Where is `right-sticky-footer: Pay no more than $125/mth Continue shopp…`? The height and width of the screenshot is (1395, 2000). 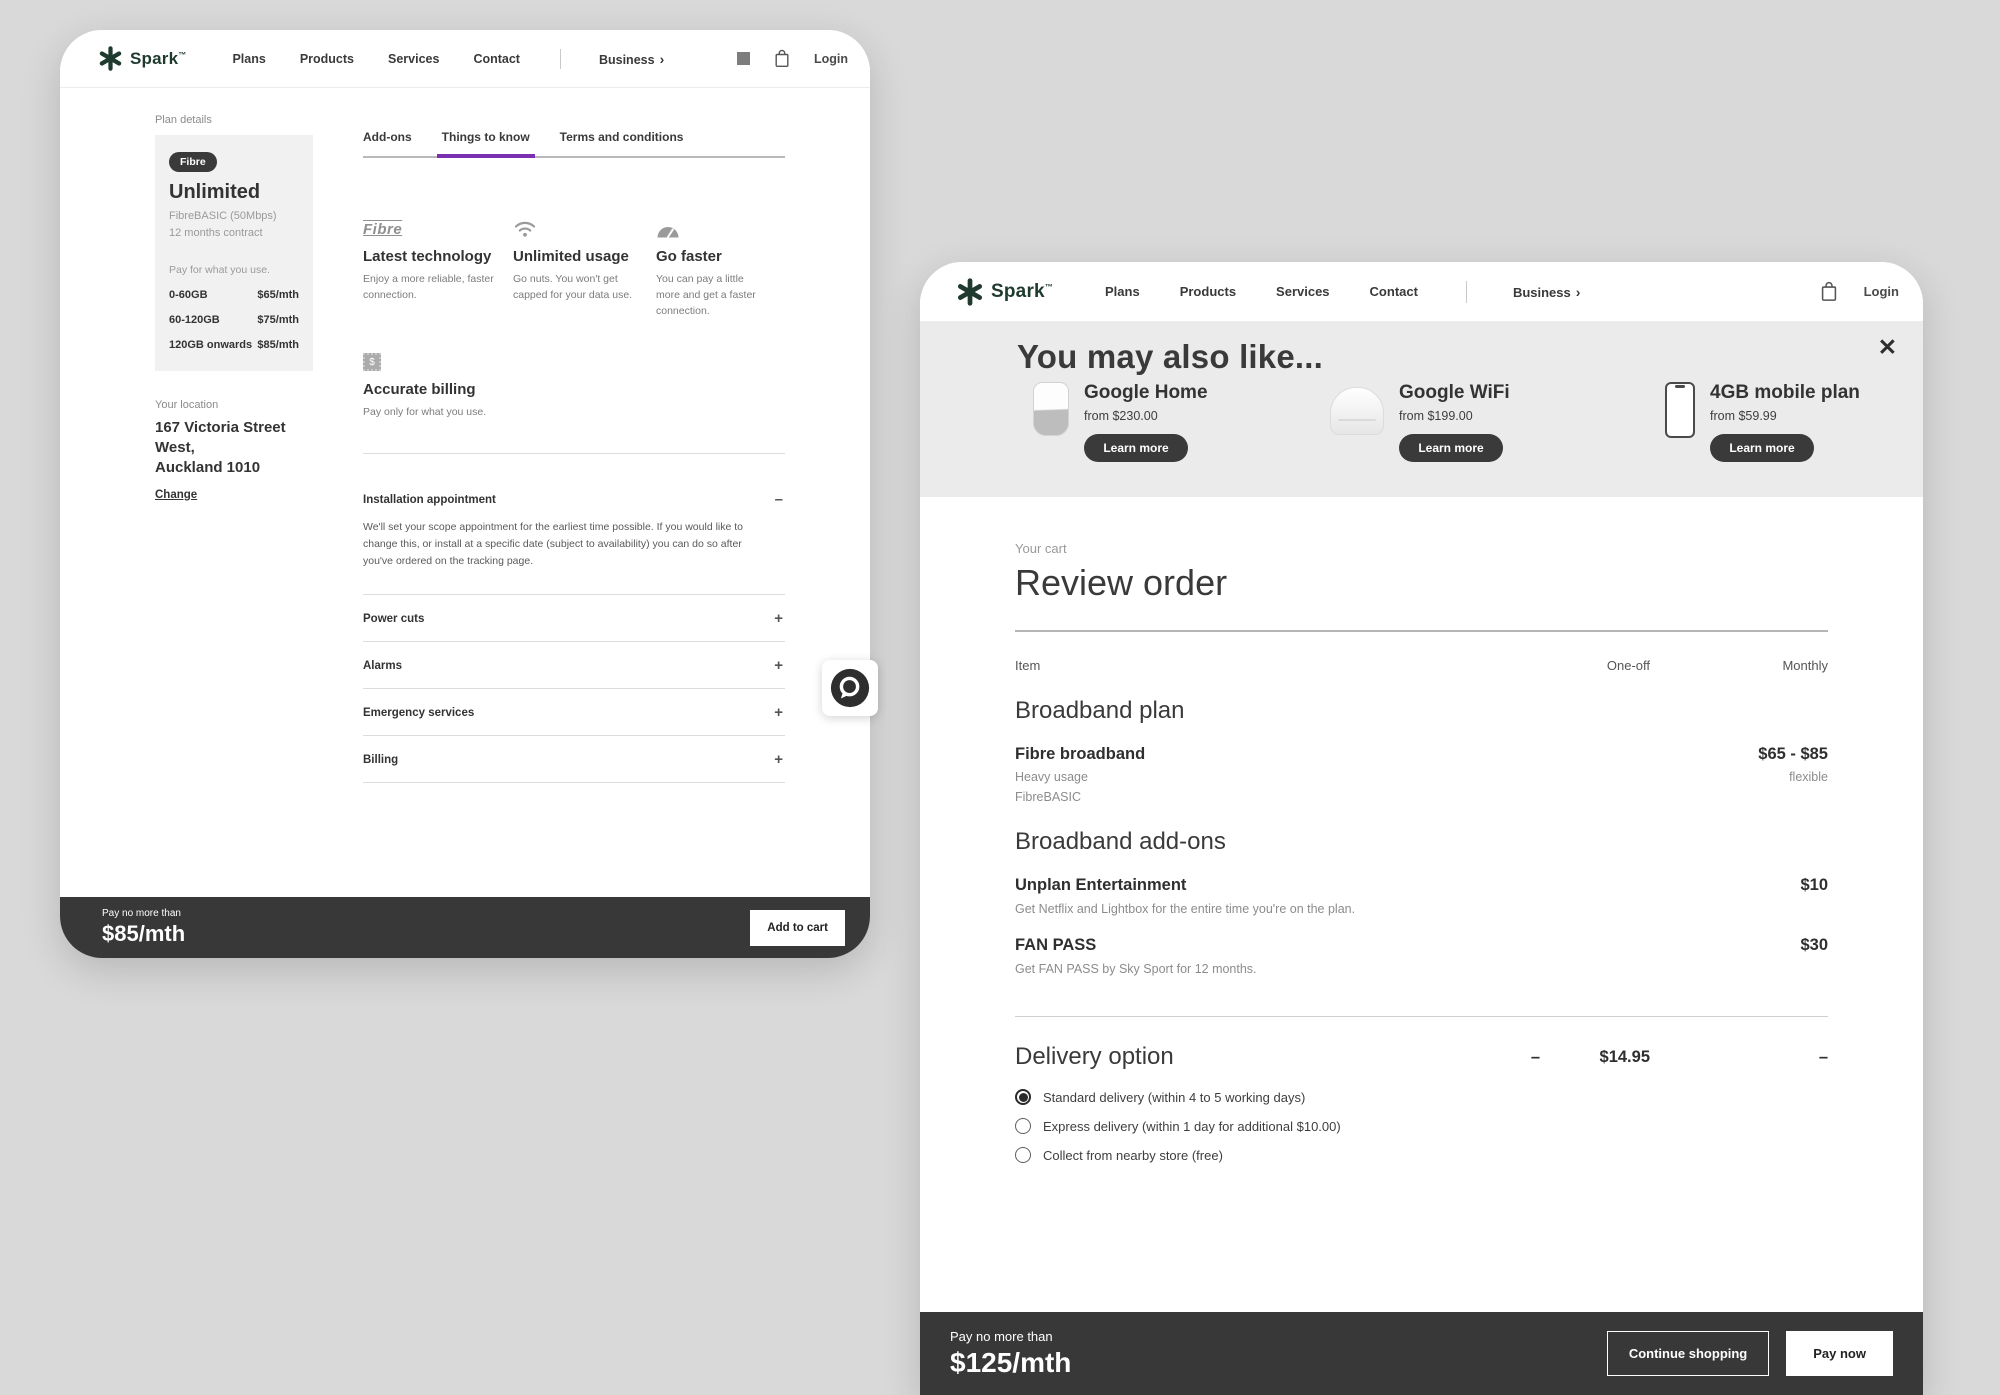
right-sticky-footer: Pay no more than $125/mth Continue shopp… is located at coordinates (1421, 1353).